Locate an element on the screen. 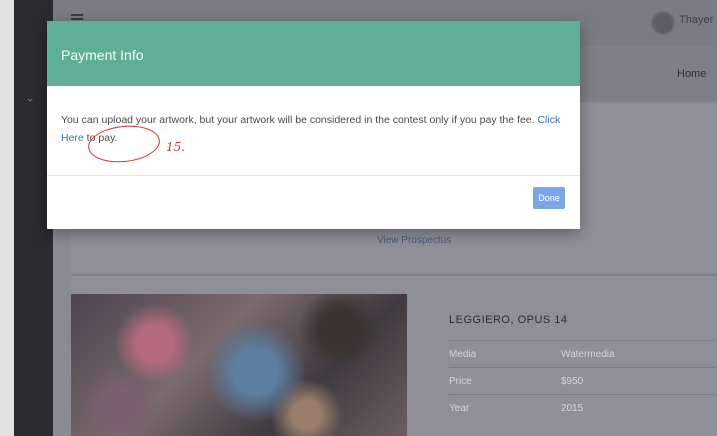 The image size is (717, 436). user-name: Thayer I is located at coordinates (698, 20).